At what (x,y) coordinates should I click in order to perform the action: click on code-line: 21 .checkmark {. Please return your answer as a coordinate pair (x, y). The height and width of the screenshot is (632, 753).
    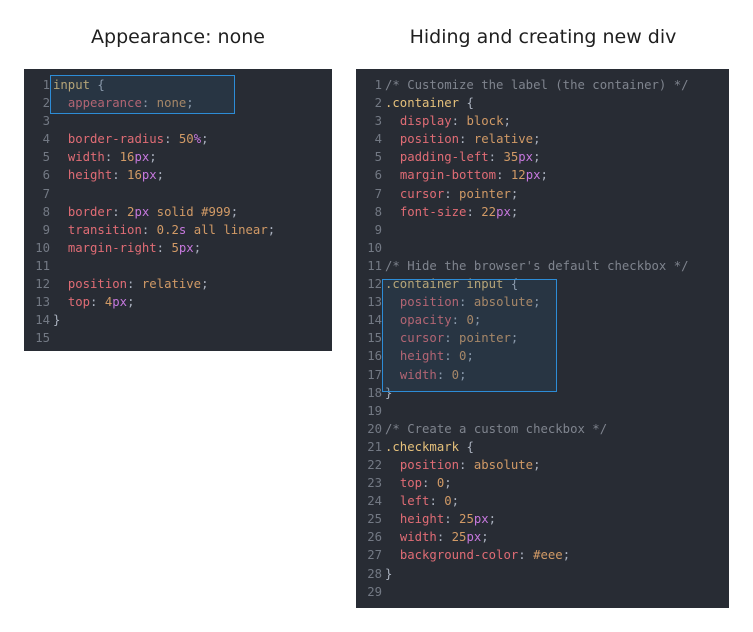
    Looking at the image, I should click on (542, 447).